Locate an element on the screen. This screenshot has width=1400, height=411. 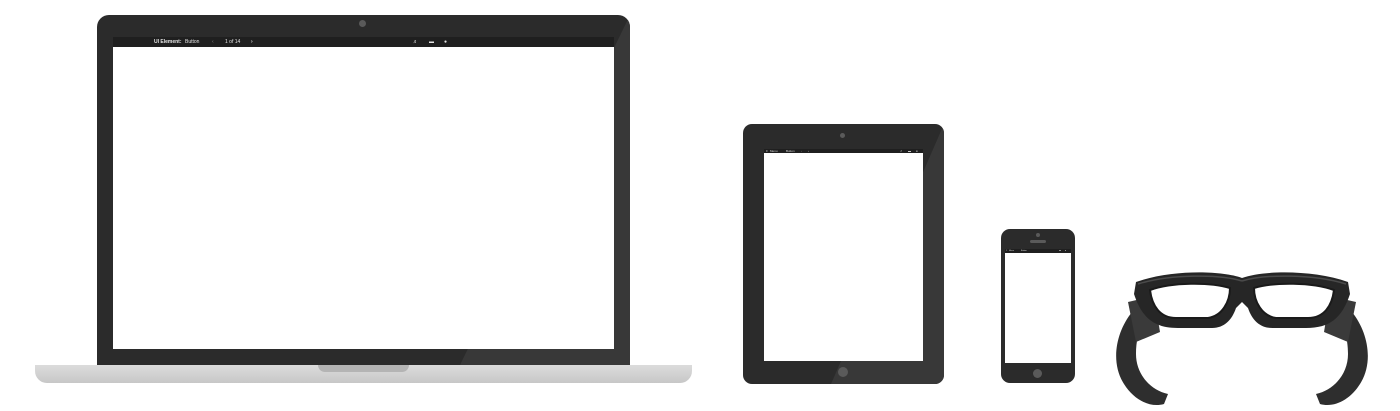
phone-device: ≡ Menu Button ▬ ● is located at coordinates (1038, 306).